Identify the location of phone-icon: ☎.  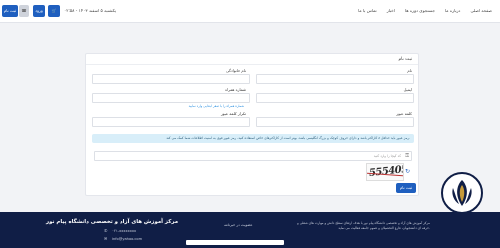
(24, 11).